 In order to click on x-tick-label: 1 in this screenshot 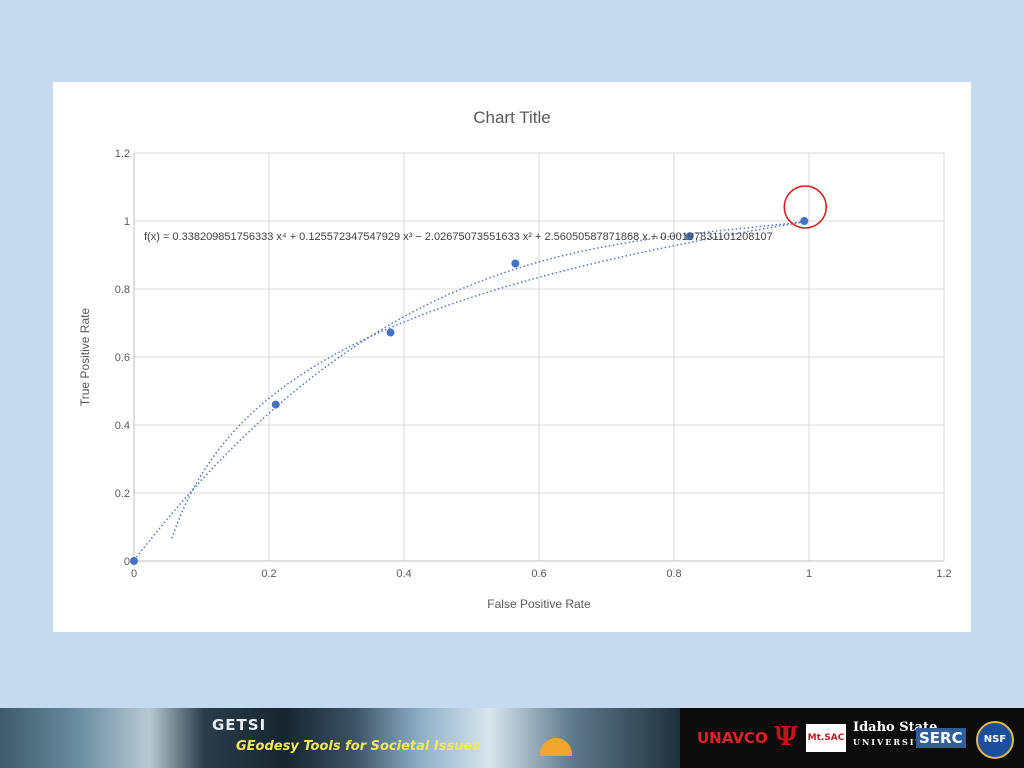, I will do `click(809, 574)`.